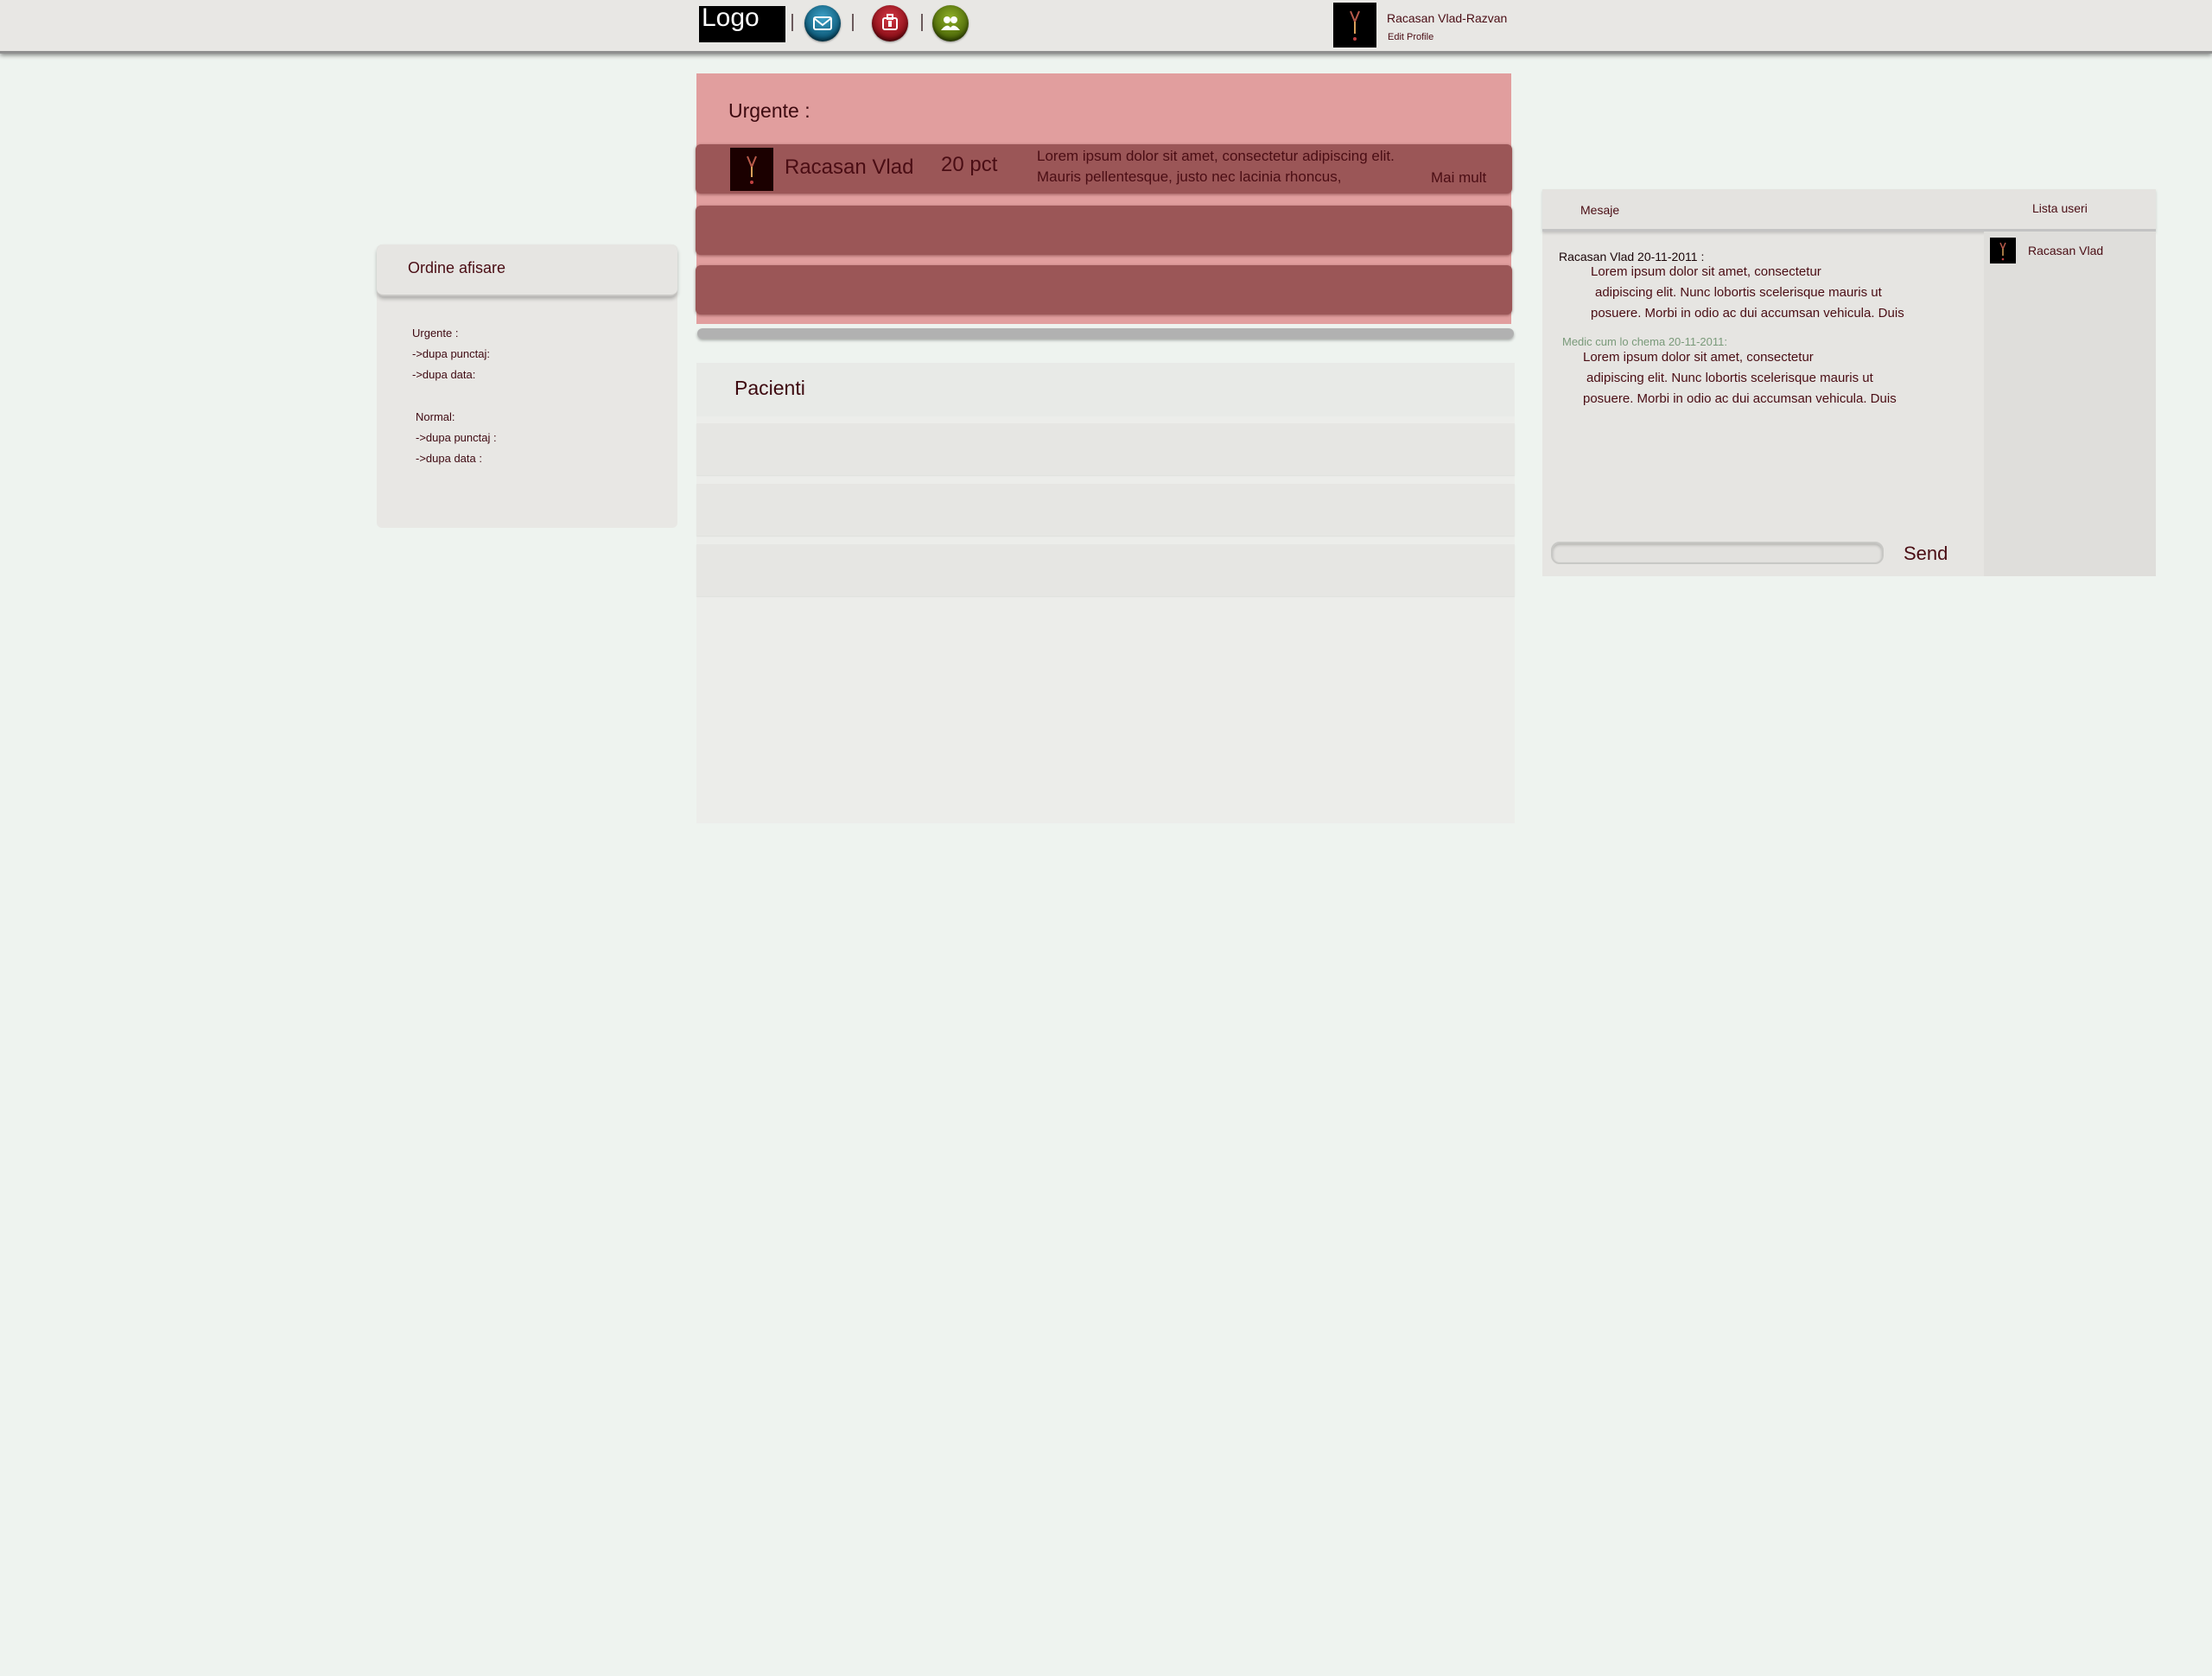  I want to click on users-icon, so click(950, 23).